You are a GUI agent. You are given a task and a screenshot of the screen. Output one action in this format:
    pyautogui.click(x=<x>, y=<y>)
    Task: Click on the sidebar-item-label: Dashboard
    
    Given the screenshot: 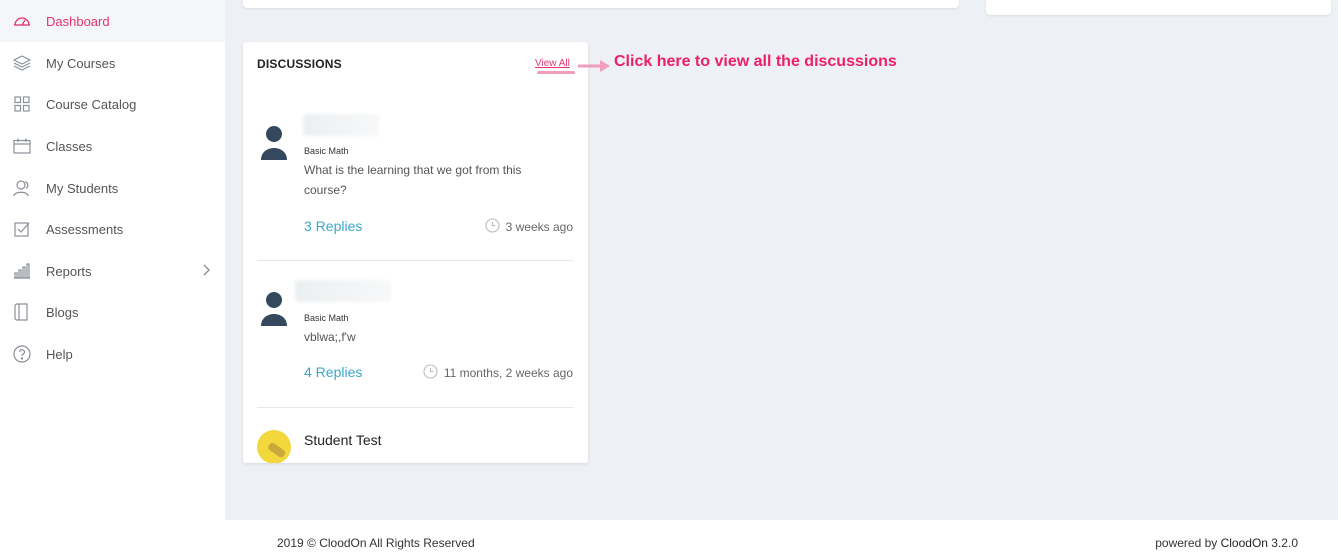 What is the action you would take?
    pyautogui.click(x=78, y=21)
    